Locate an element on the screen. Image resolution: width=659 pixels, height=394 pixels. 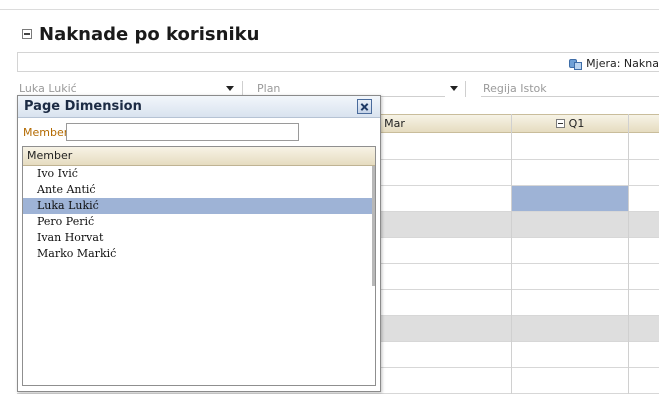
close-icon is located at coordinates (364, 106).